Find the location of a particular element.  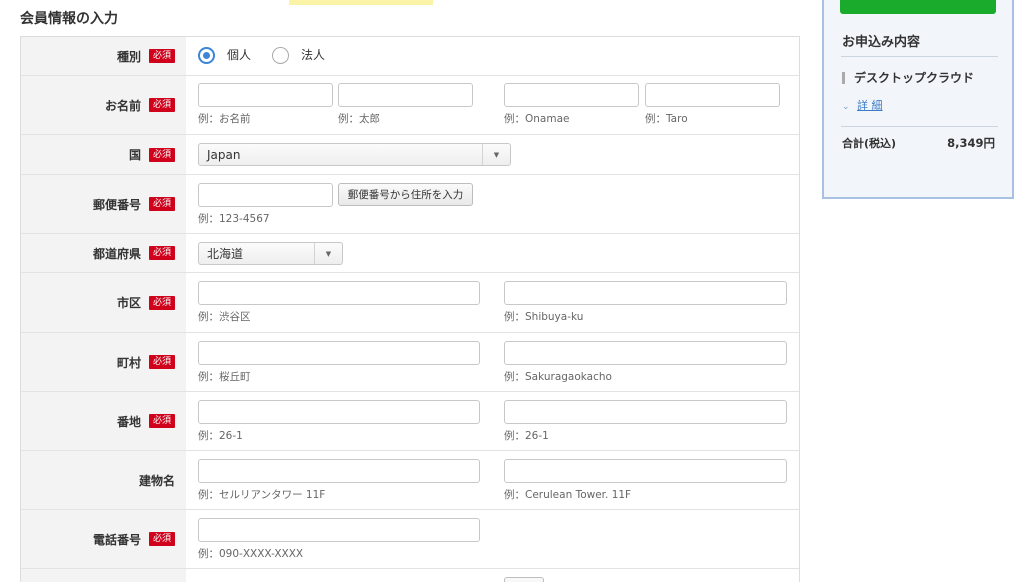

row-city: 市区 必須 例：渋谷区 例：Shibuya-ku is located at coordinates (410, 303).